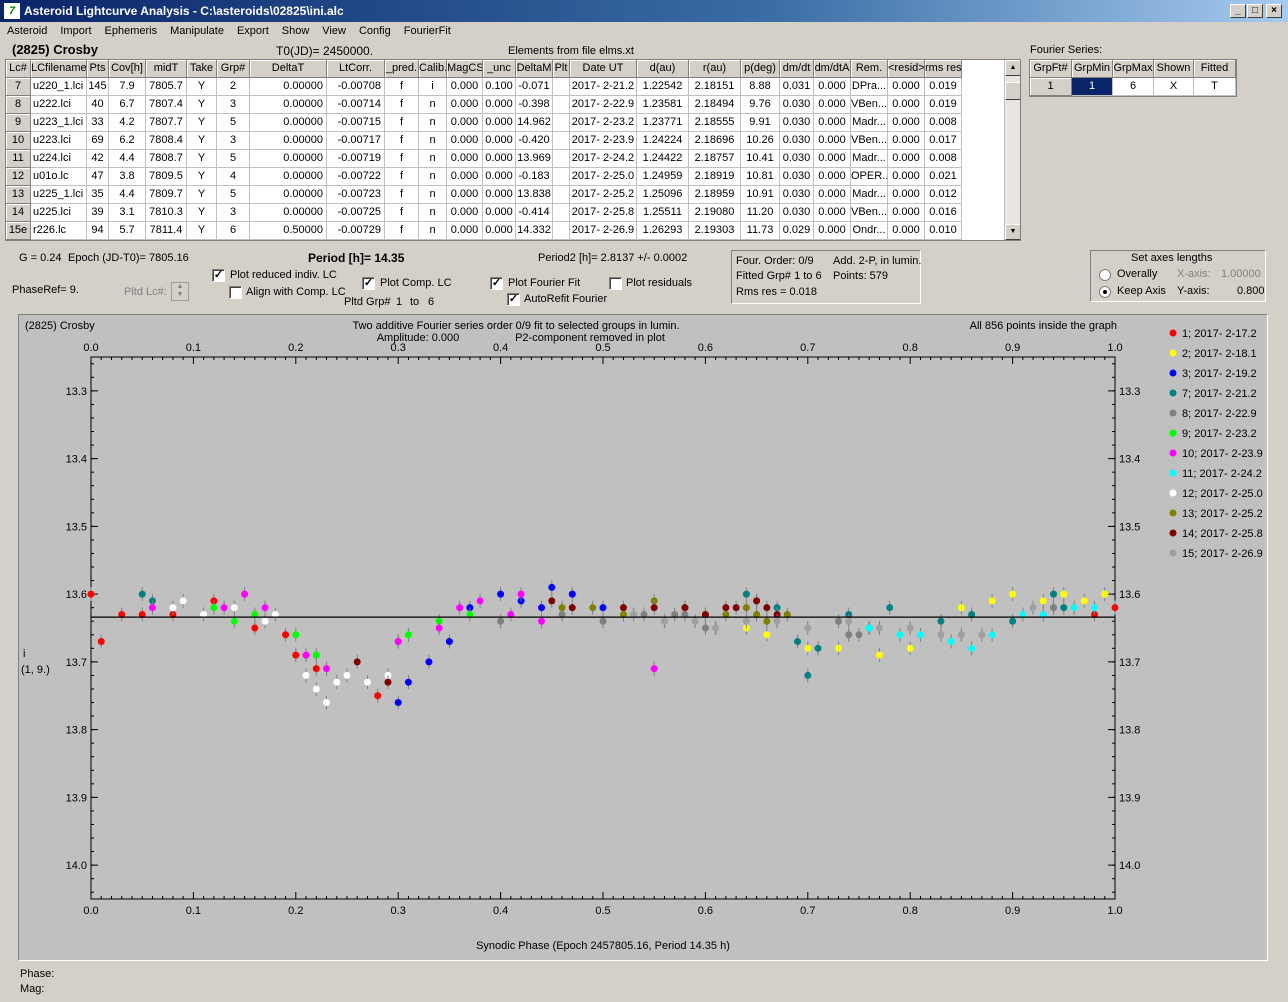 The image size is (1288, 1002). What do you see at coordinates (1105, 275) in the screenshot?
I see `overally-radio` at bounding box center [1105, 275].